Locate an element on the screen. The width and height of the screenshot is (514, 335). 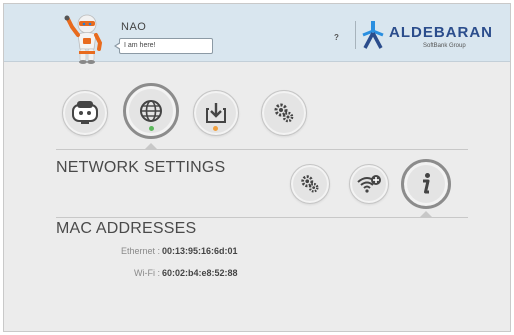
download-icon is located at coordinates (216, 113).